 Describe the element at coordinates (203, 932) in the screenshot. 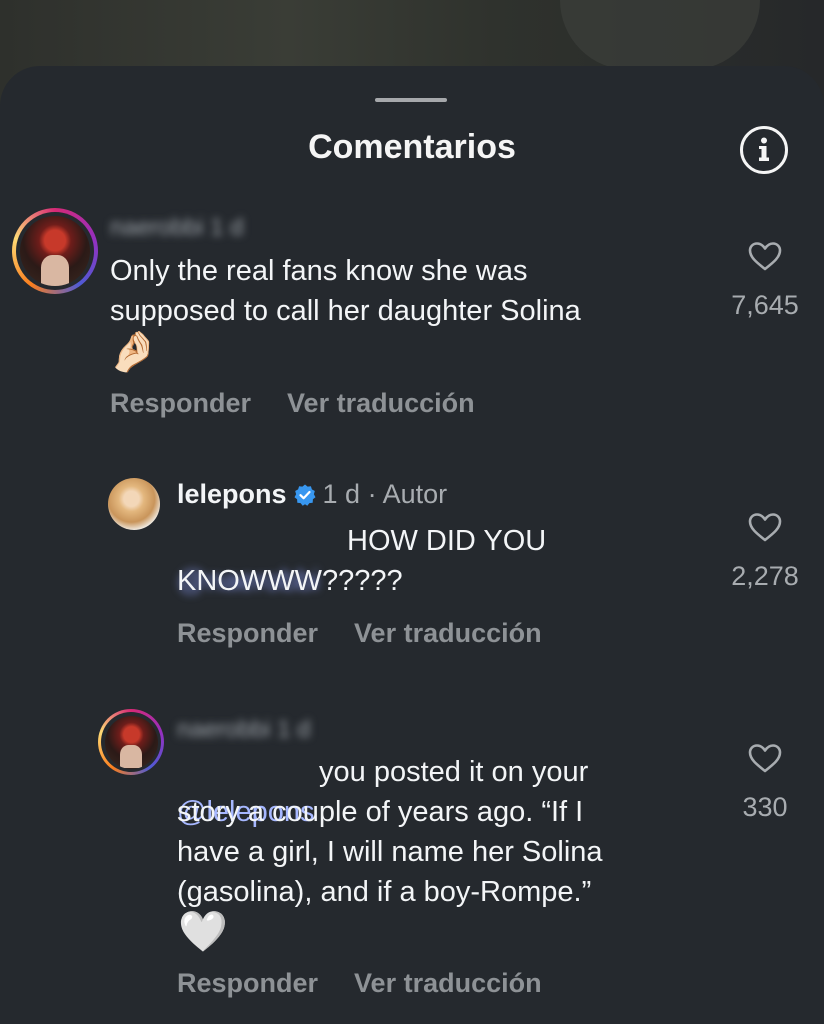

I see `white-heart-emoji: 🤍` at that location.